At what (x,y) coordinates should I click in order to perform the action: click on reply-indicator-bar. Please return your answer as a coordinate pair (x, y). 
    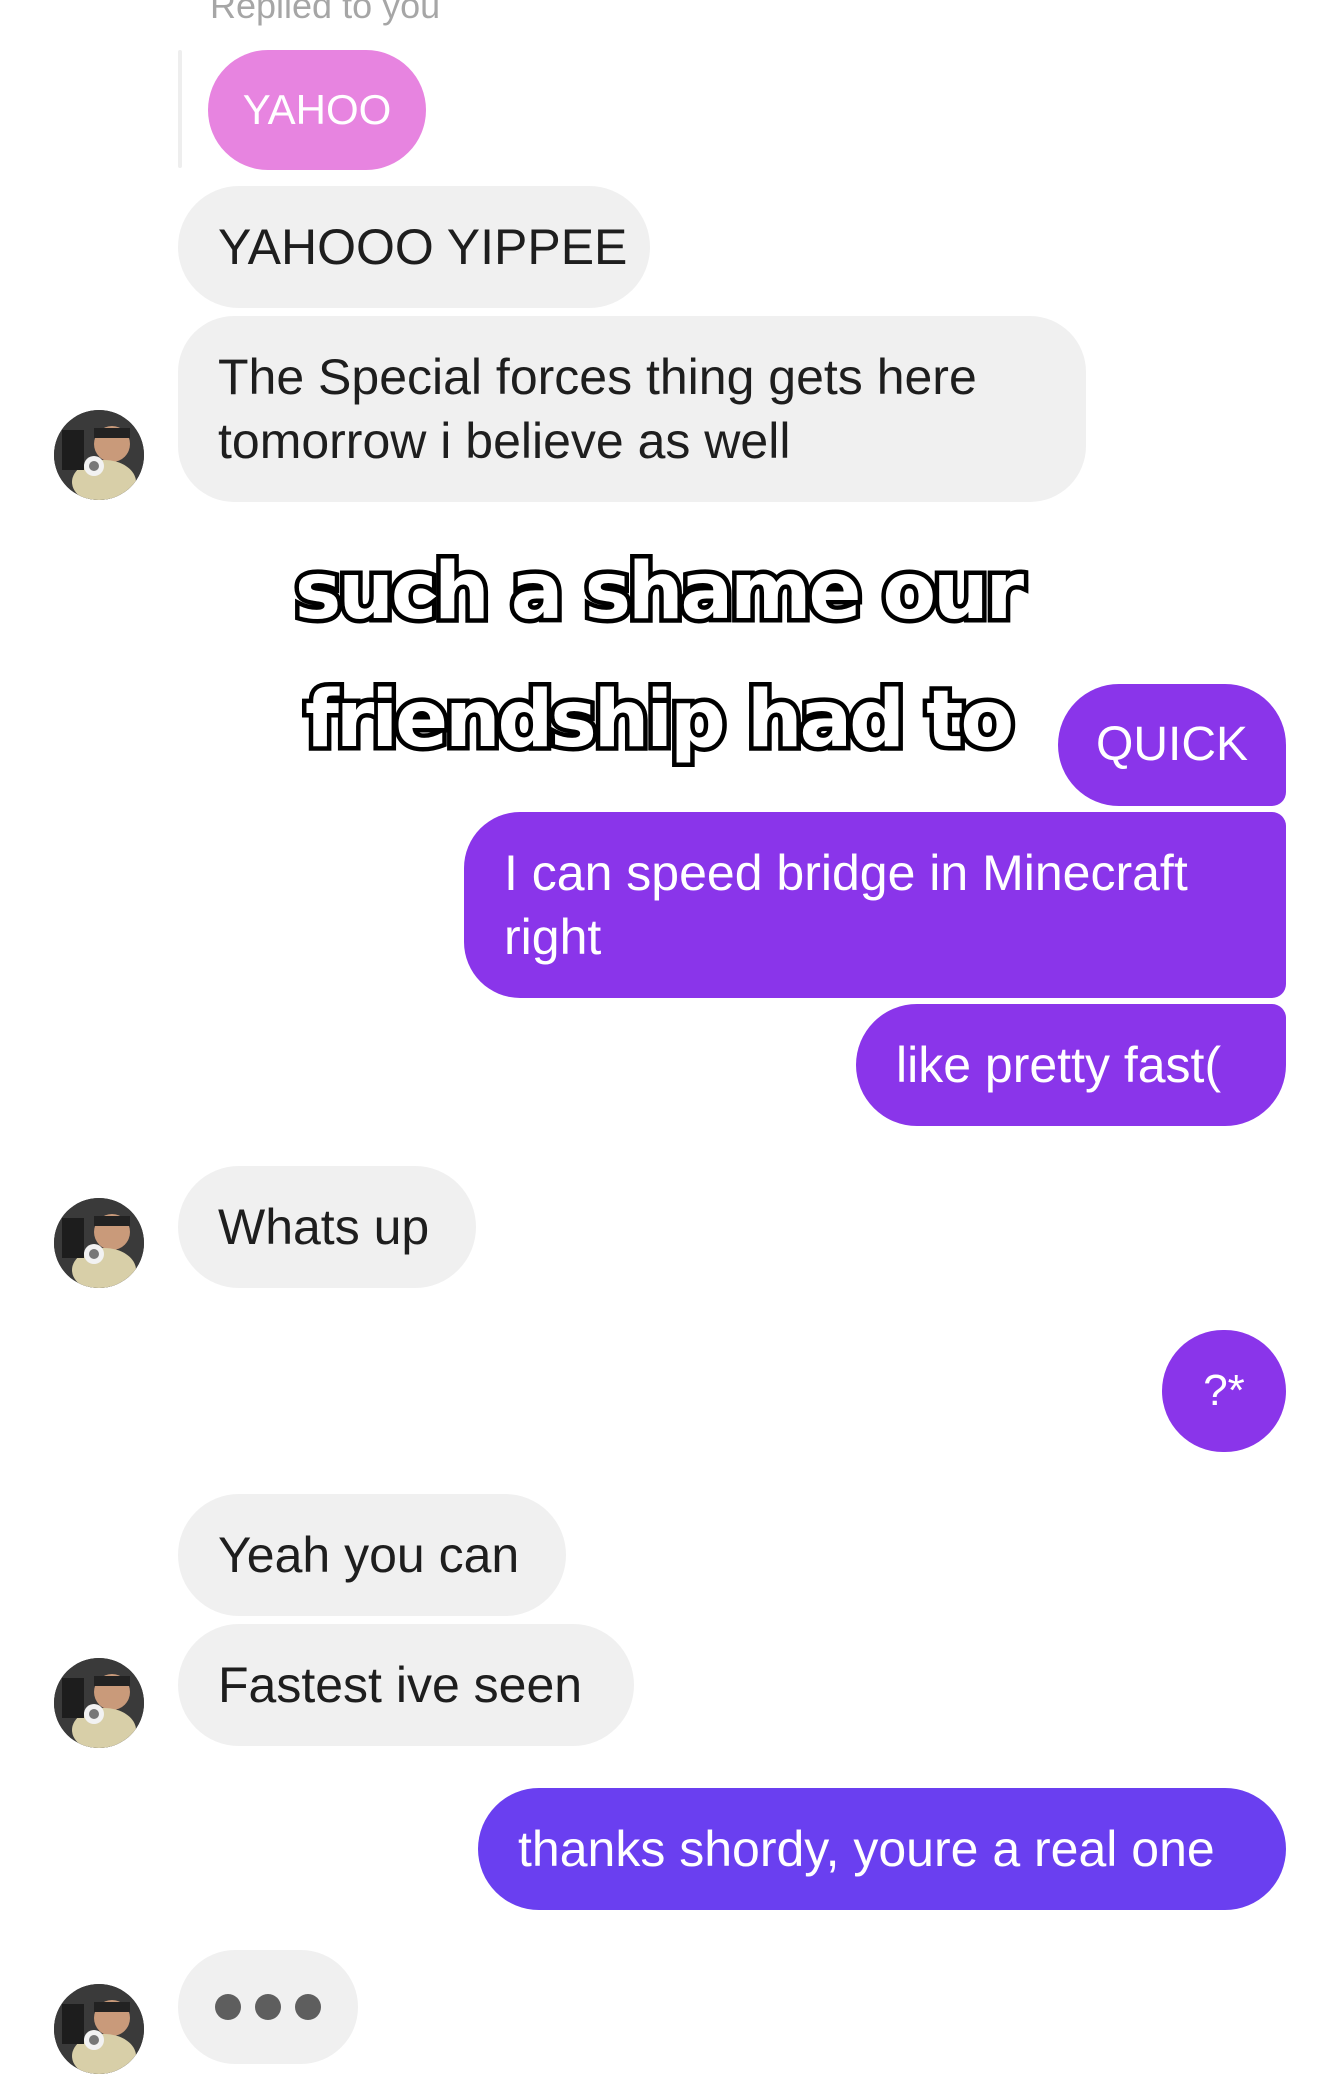
    Looking at the image, I should click on (180, 109).